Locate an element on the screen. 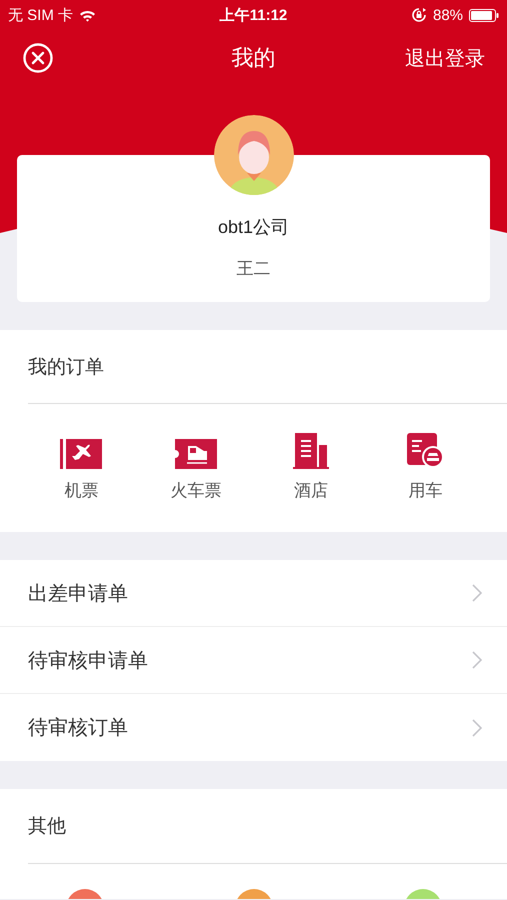  menu-item: 待审核订单 is located at coordinates (253, 727).